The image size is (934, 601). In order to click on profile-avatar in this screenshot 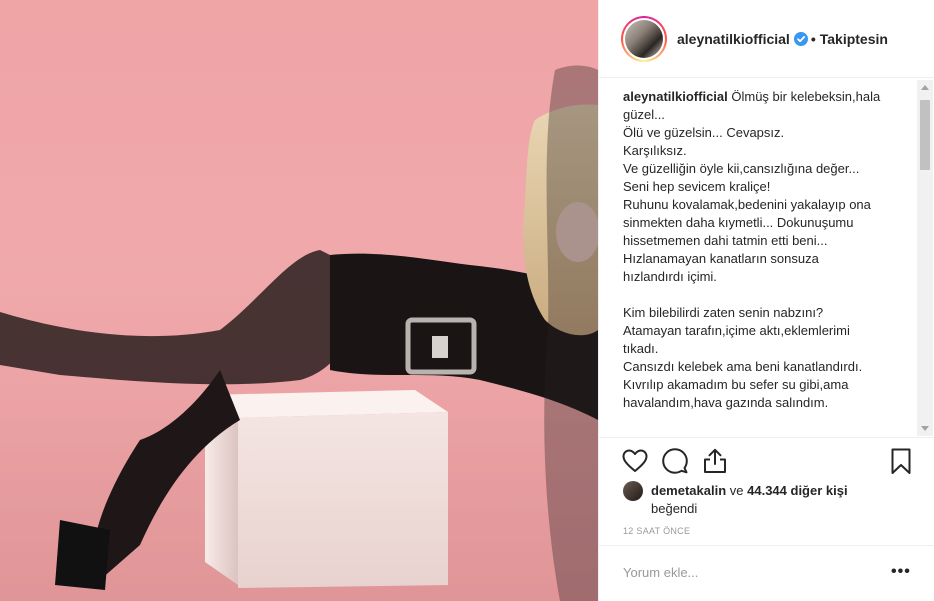, I will do `click(644, 38)`.